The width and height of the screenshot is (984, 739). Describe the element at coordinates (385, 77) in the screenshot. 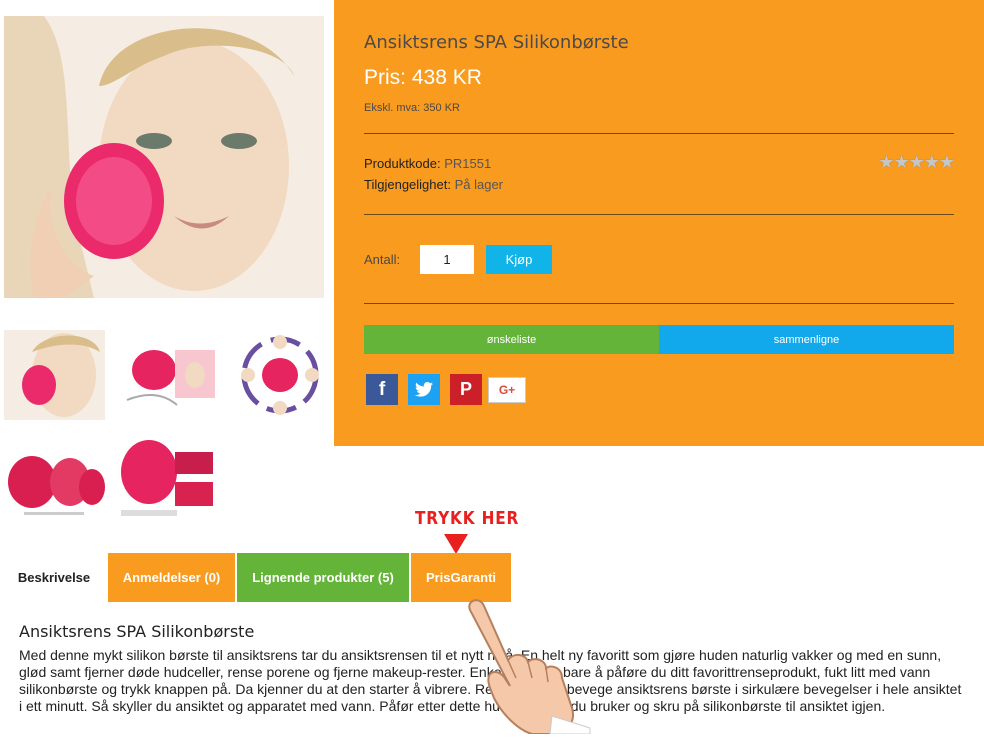

I see `price-label: Pris:` at that location.